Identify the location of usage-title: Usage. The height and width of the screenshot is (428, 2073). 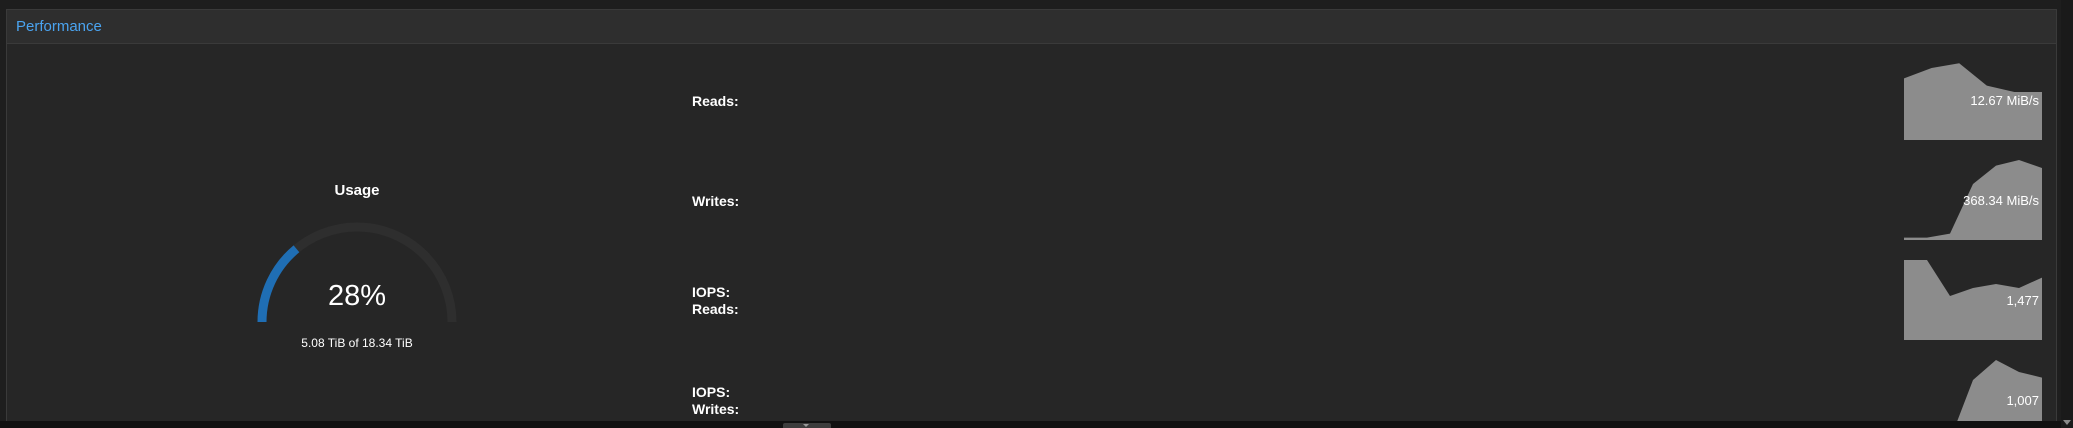
(357, 190).